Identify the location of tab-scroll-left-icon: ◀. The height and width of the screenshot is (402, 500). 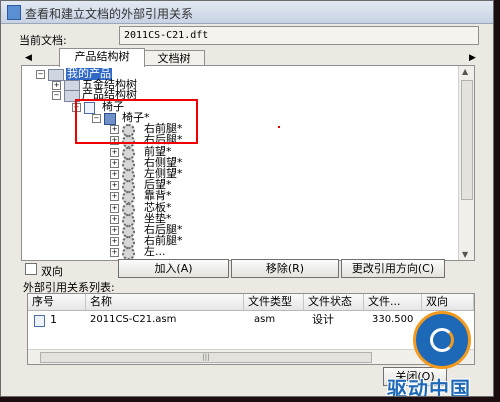
(28, 58).